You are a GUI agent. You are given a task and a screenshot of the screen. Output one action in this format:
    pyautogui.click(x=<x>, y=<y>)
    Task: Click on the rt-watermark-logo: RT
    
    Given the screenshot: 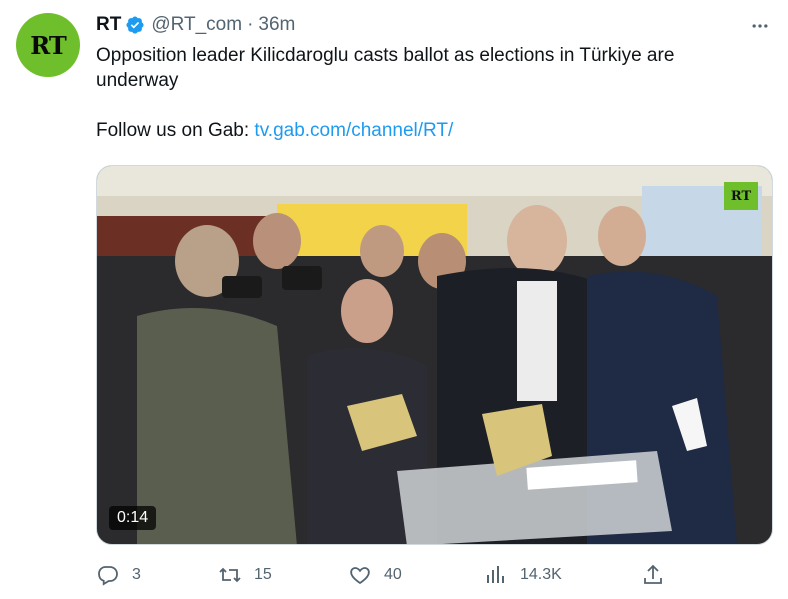 What is the action you would take?
    pyautogui.click(x=741, y=196)
    